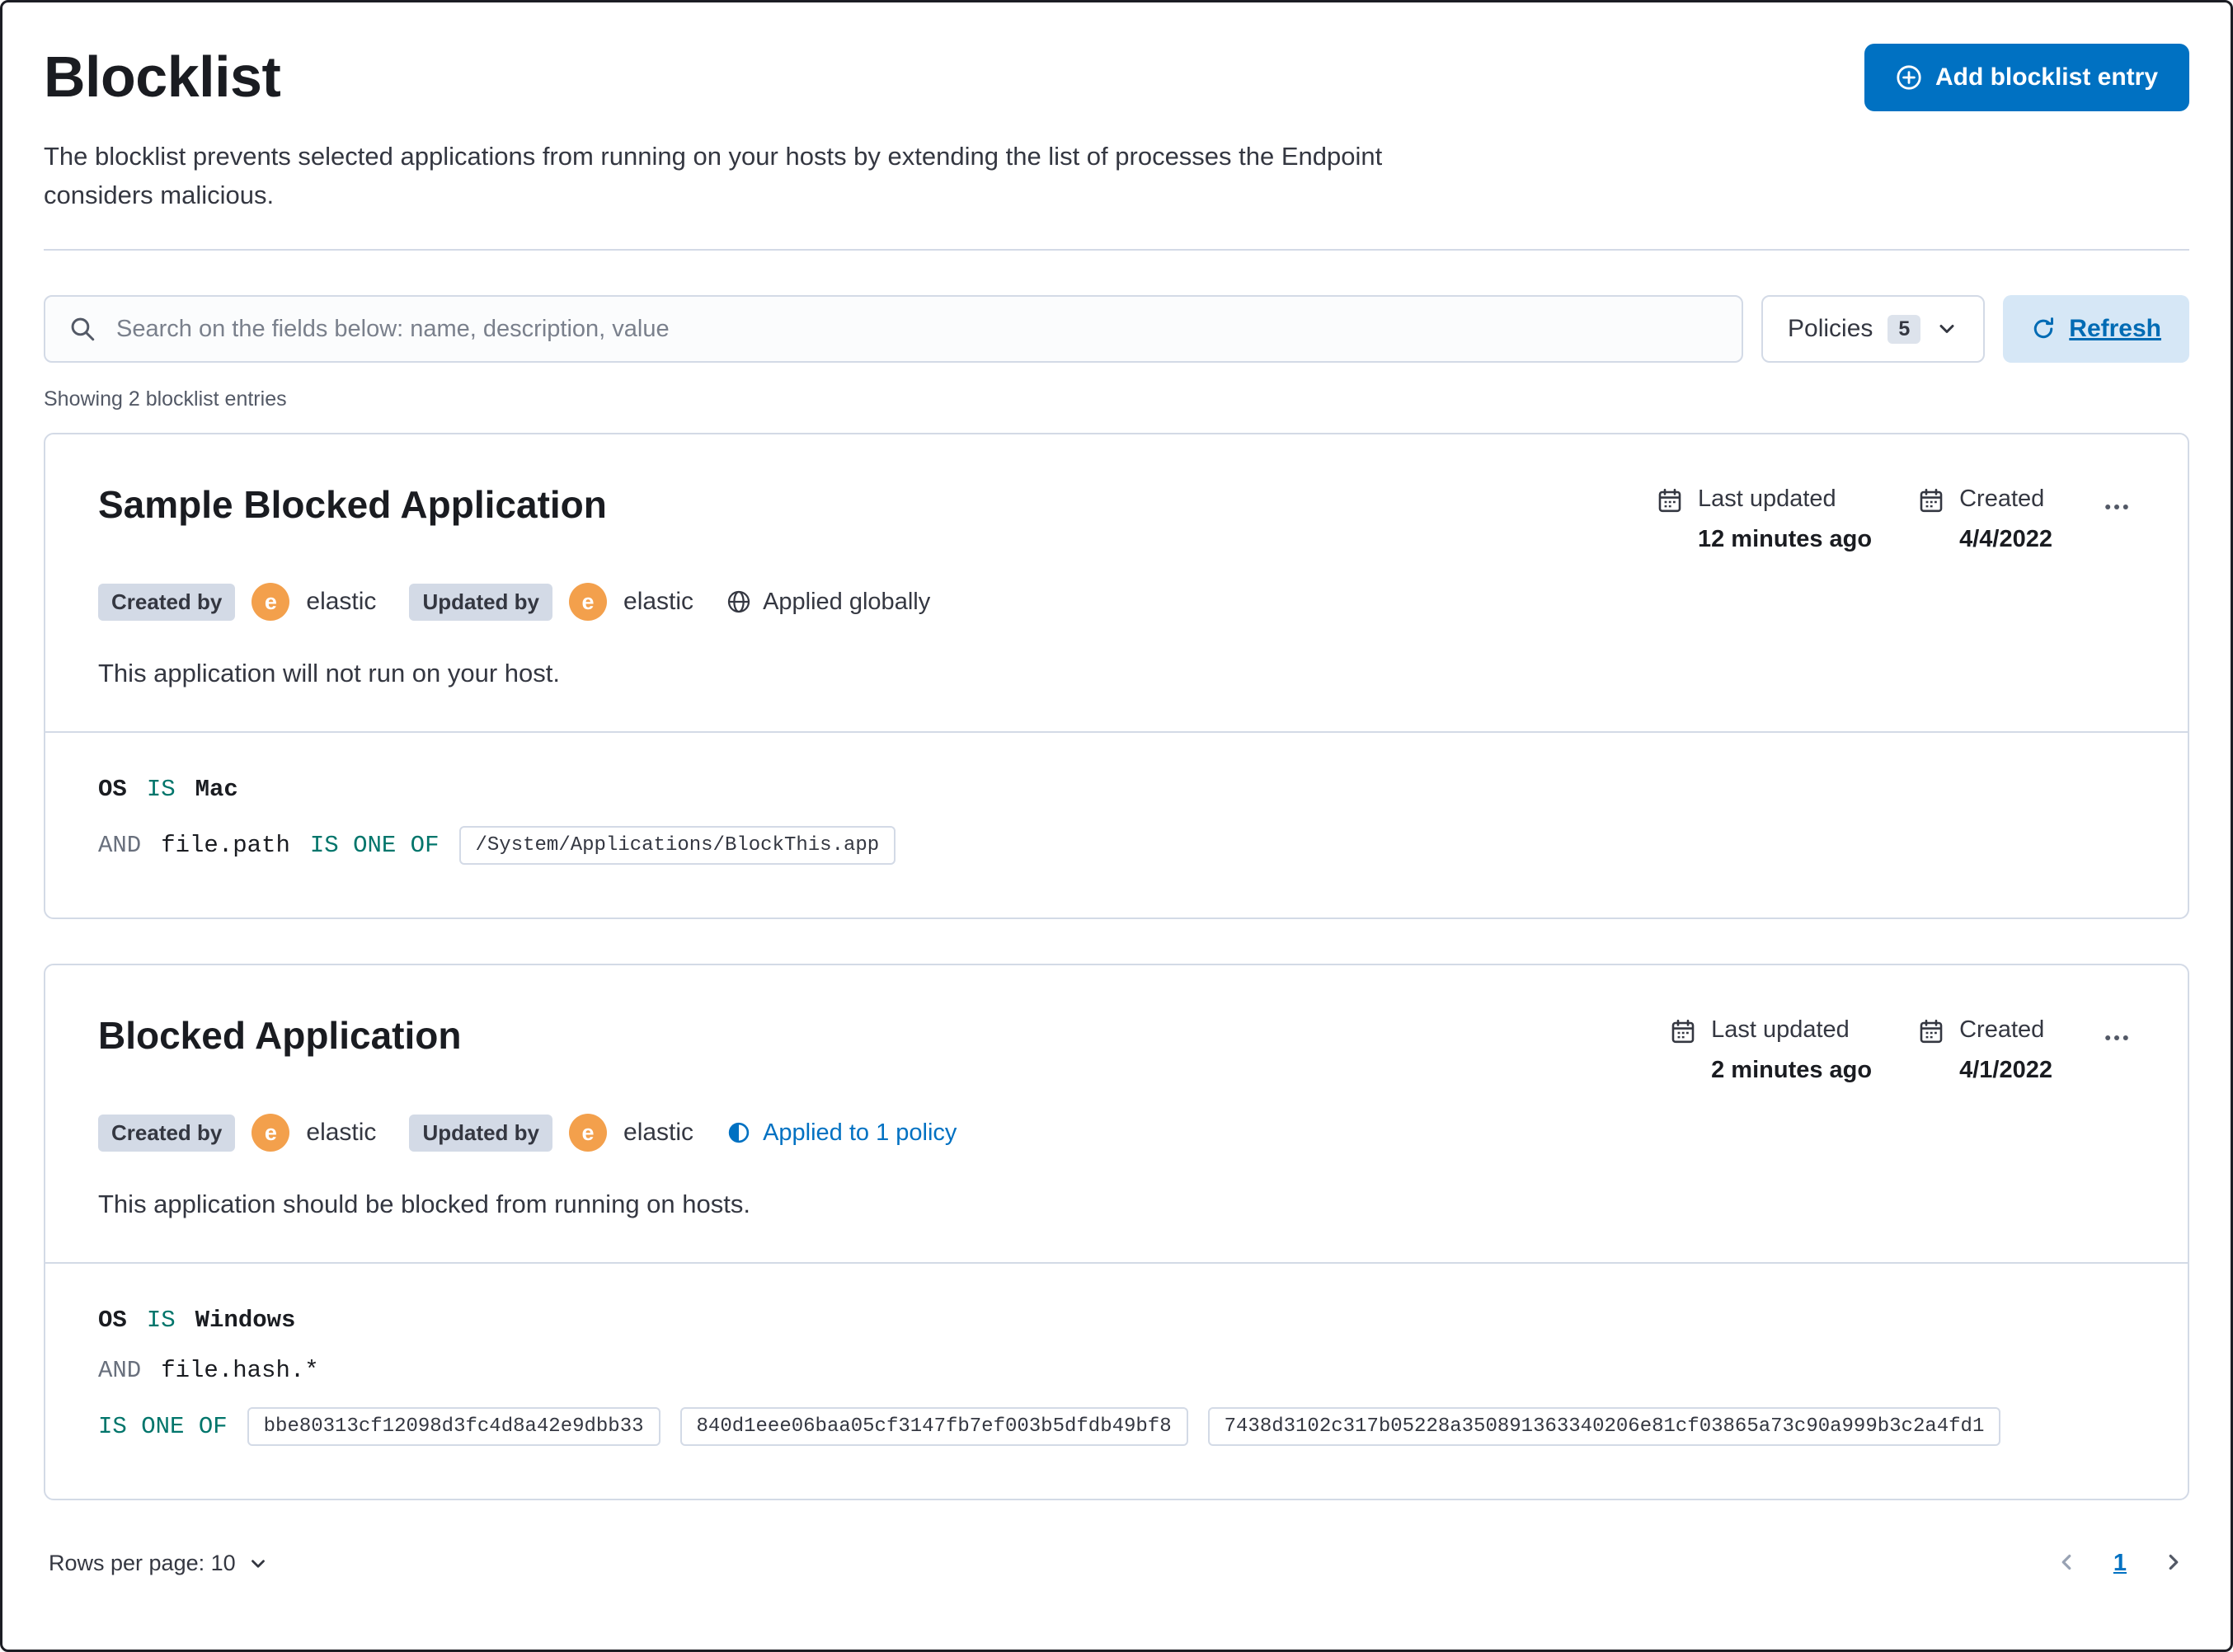 The height and width of the screenshot is (1652, 2233). I want to click on last-updated-col: Last updated 12 minutes ago, so click(1785, 519).